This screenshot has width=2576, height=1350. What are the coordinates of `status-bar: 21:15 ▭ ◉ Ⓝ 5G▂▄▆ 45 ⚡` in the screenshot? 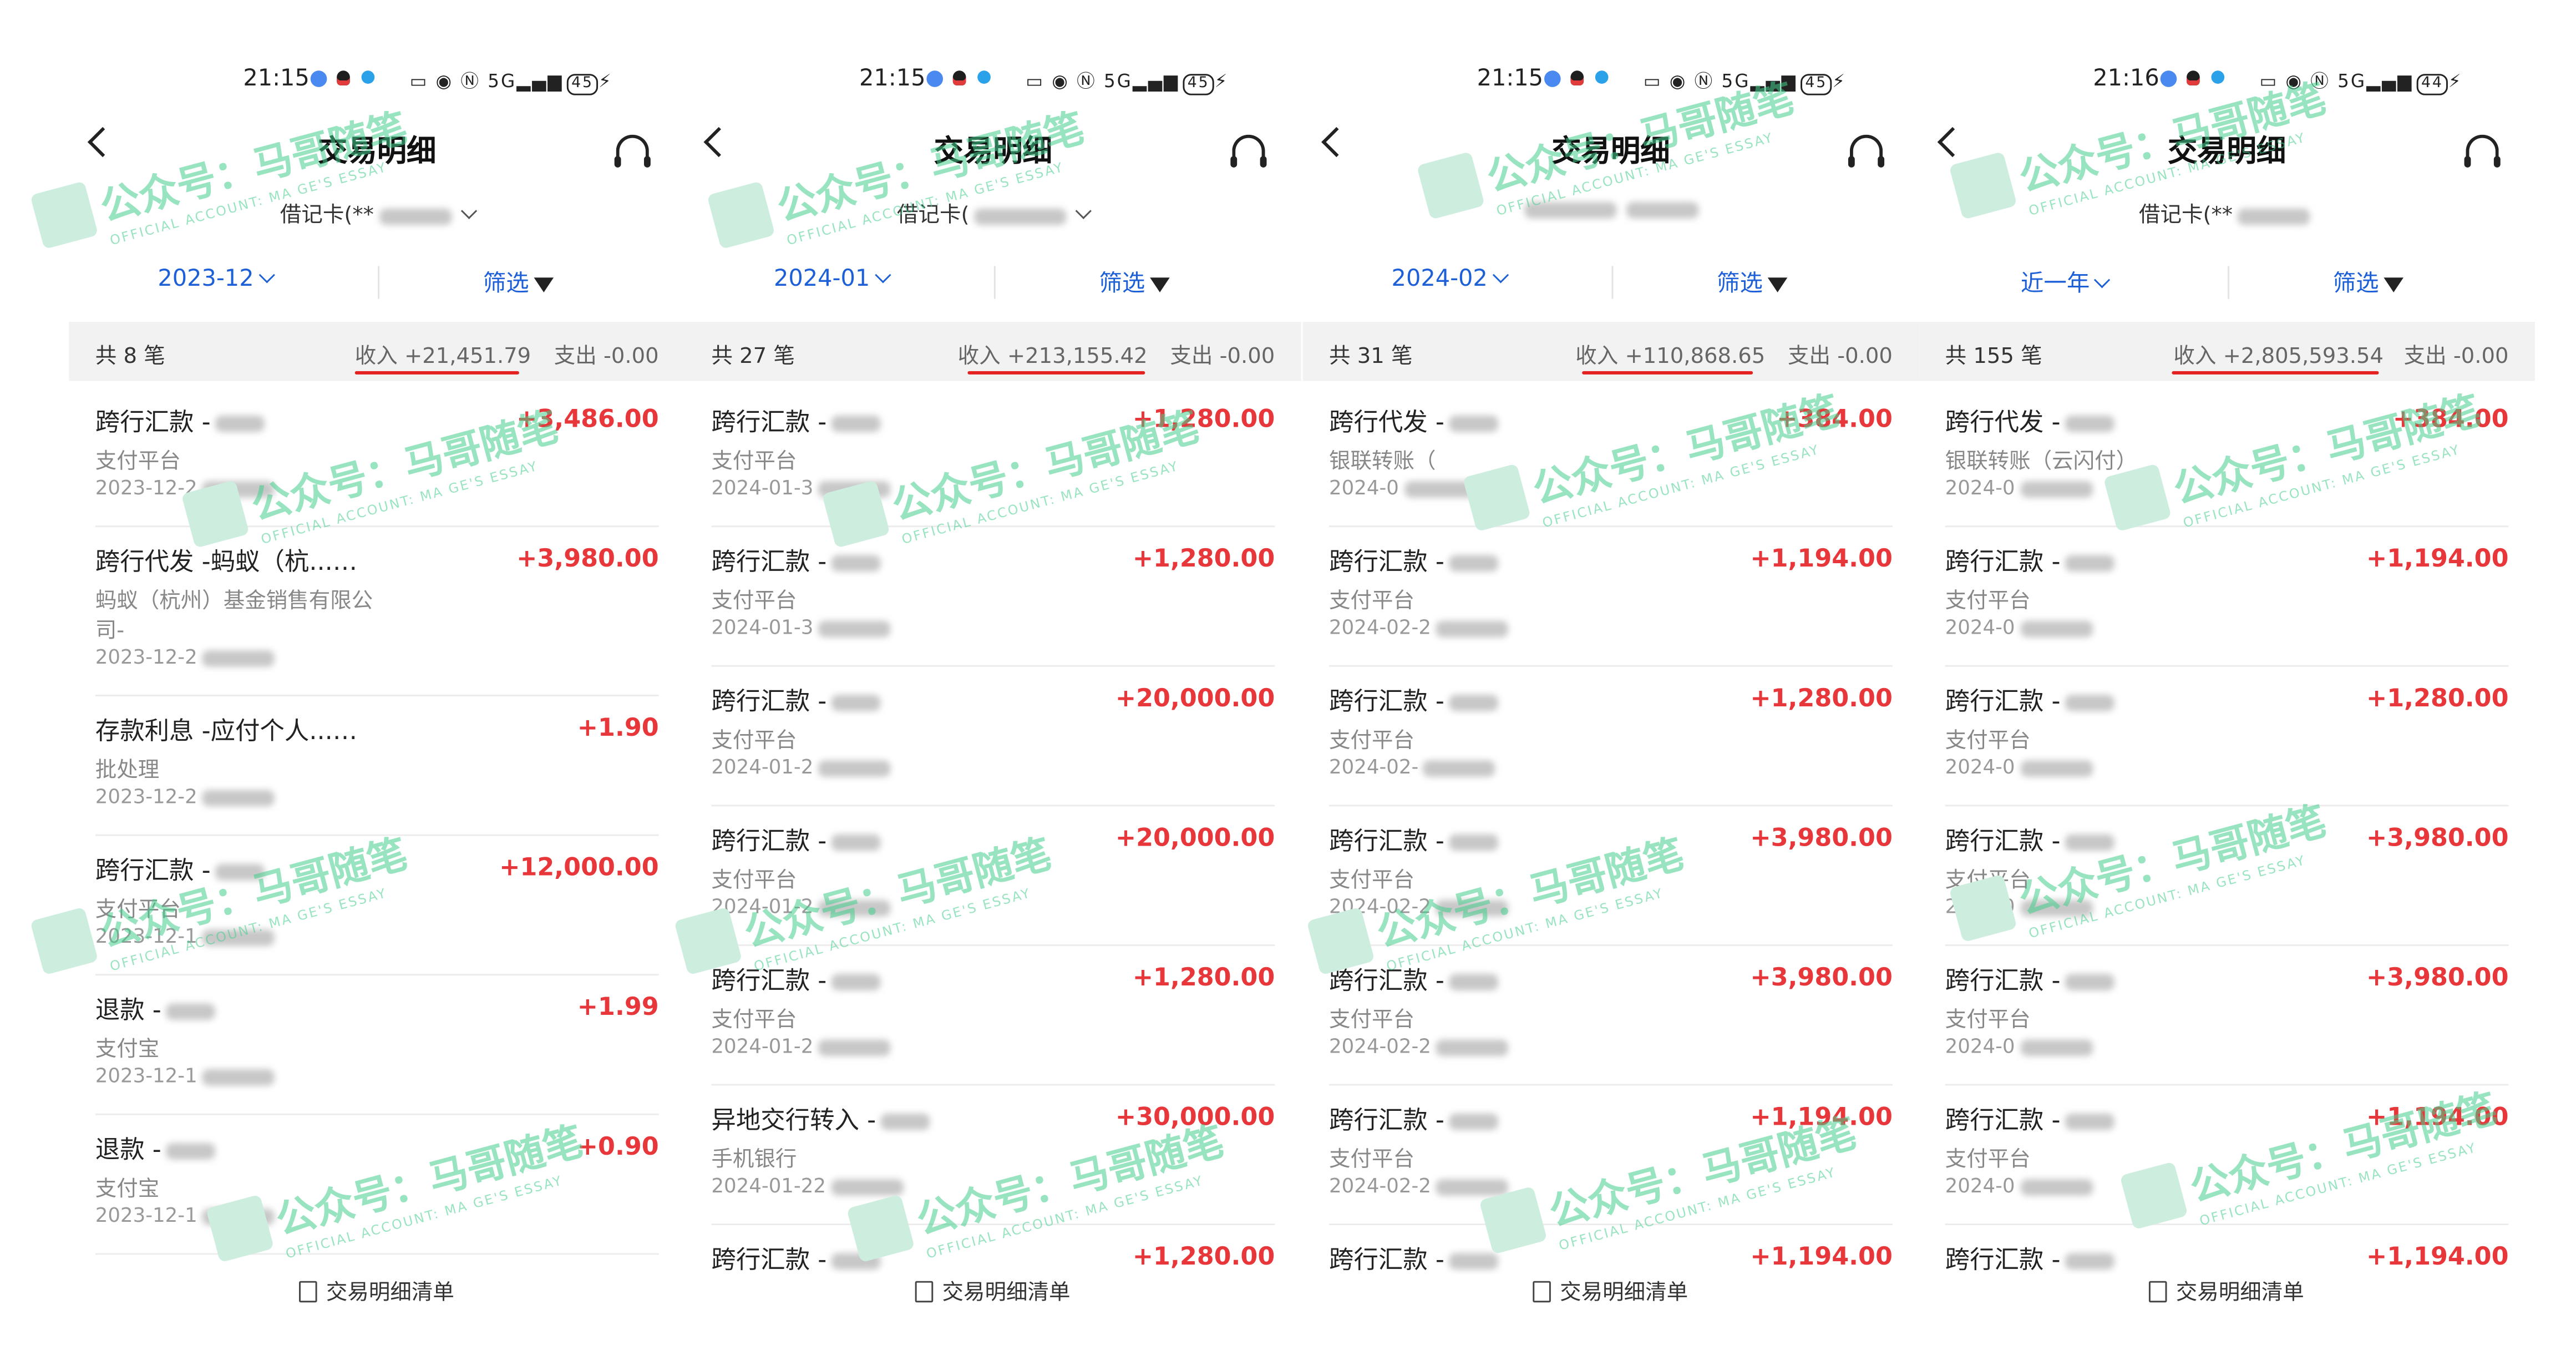 It's located at (377, 80).